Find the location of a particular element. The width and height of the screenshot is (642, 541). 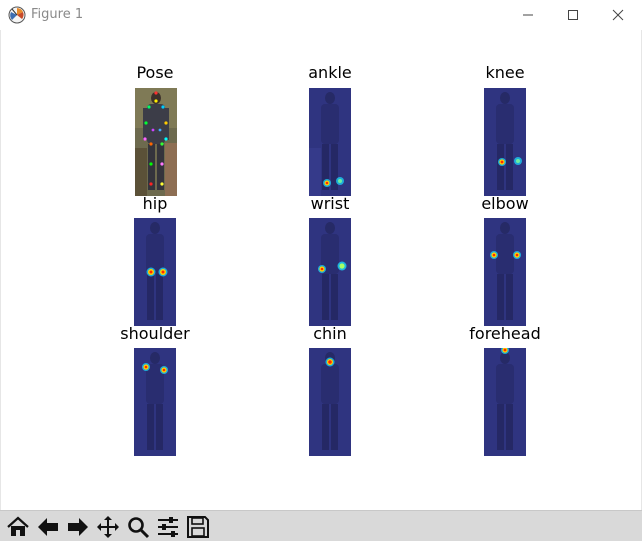

pan-button is located at coordinates (108, 527).